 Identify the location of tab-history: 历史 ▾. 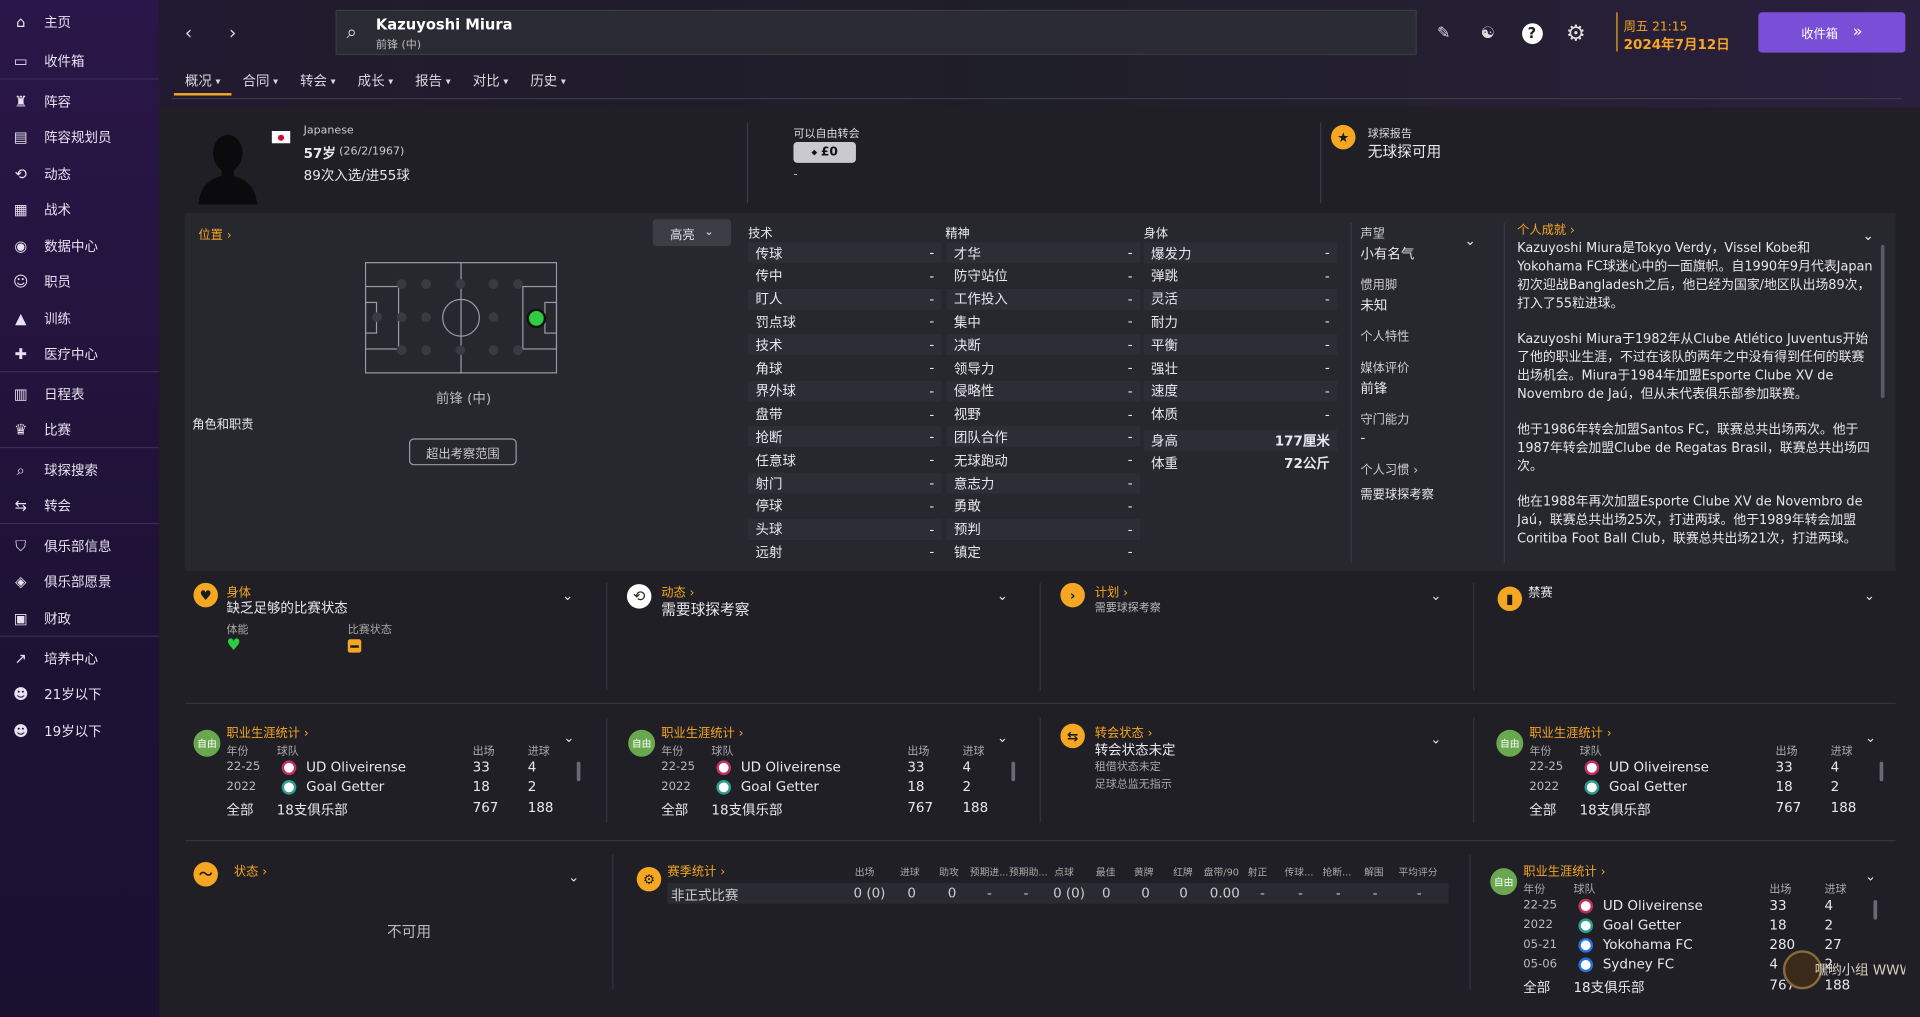
(548, 81).